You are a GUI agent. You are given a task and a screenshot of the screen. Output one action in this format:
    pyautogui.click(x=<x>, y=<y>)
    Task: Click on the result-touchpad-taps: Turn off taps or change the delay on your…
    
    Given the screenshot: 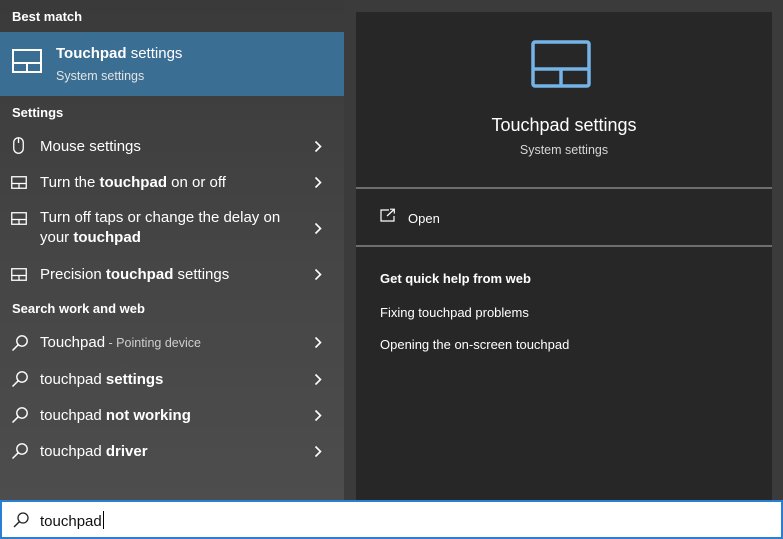 What is the action you would take?
    pyautogui.click(x=172, y=229)
    